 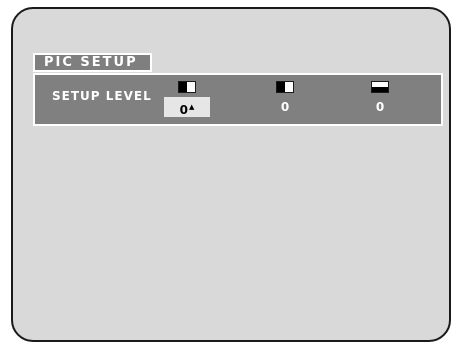 I want to click on setup-level-column-1: 0▲, so click(x=187, y=99).